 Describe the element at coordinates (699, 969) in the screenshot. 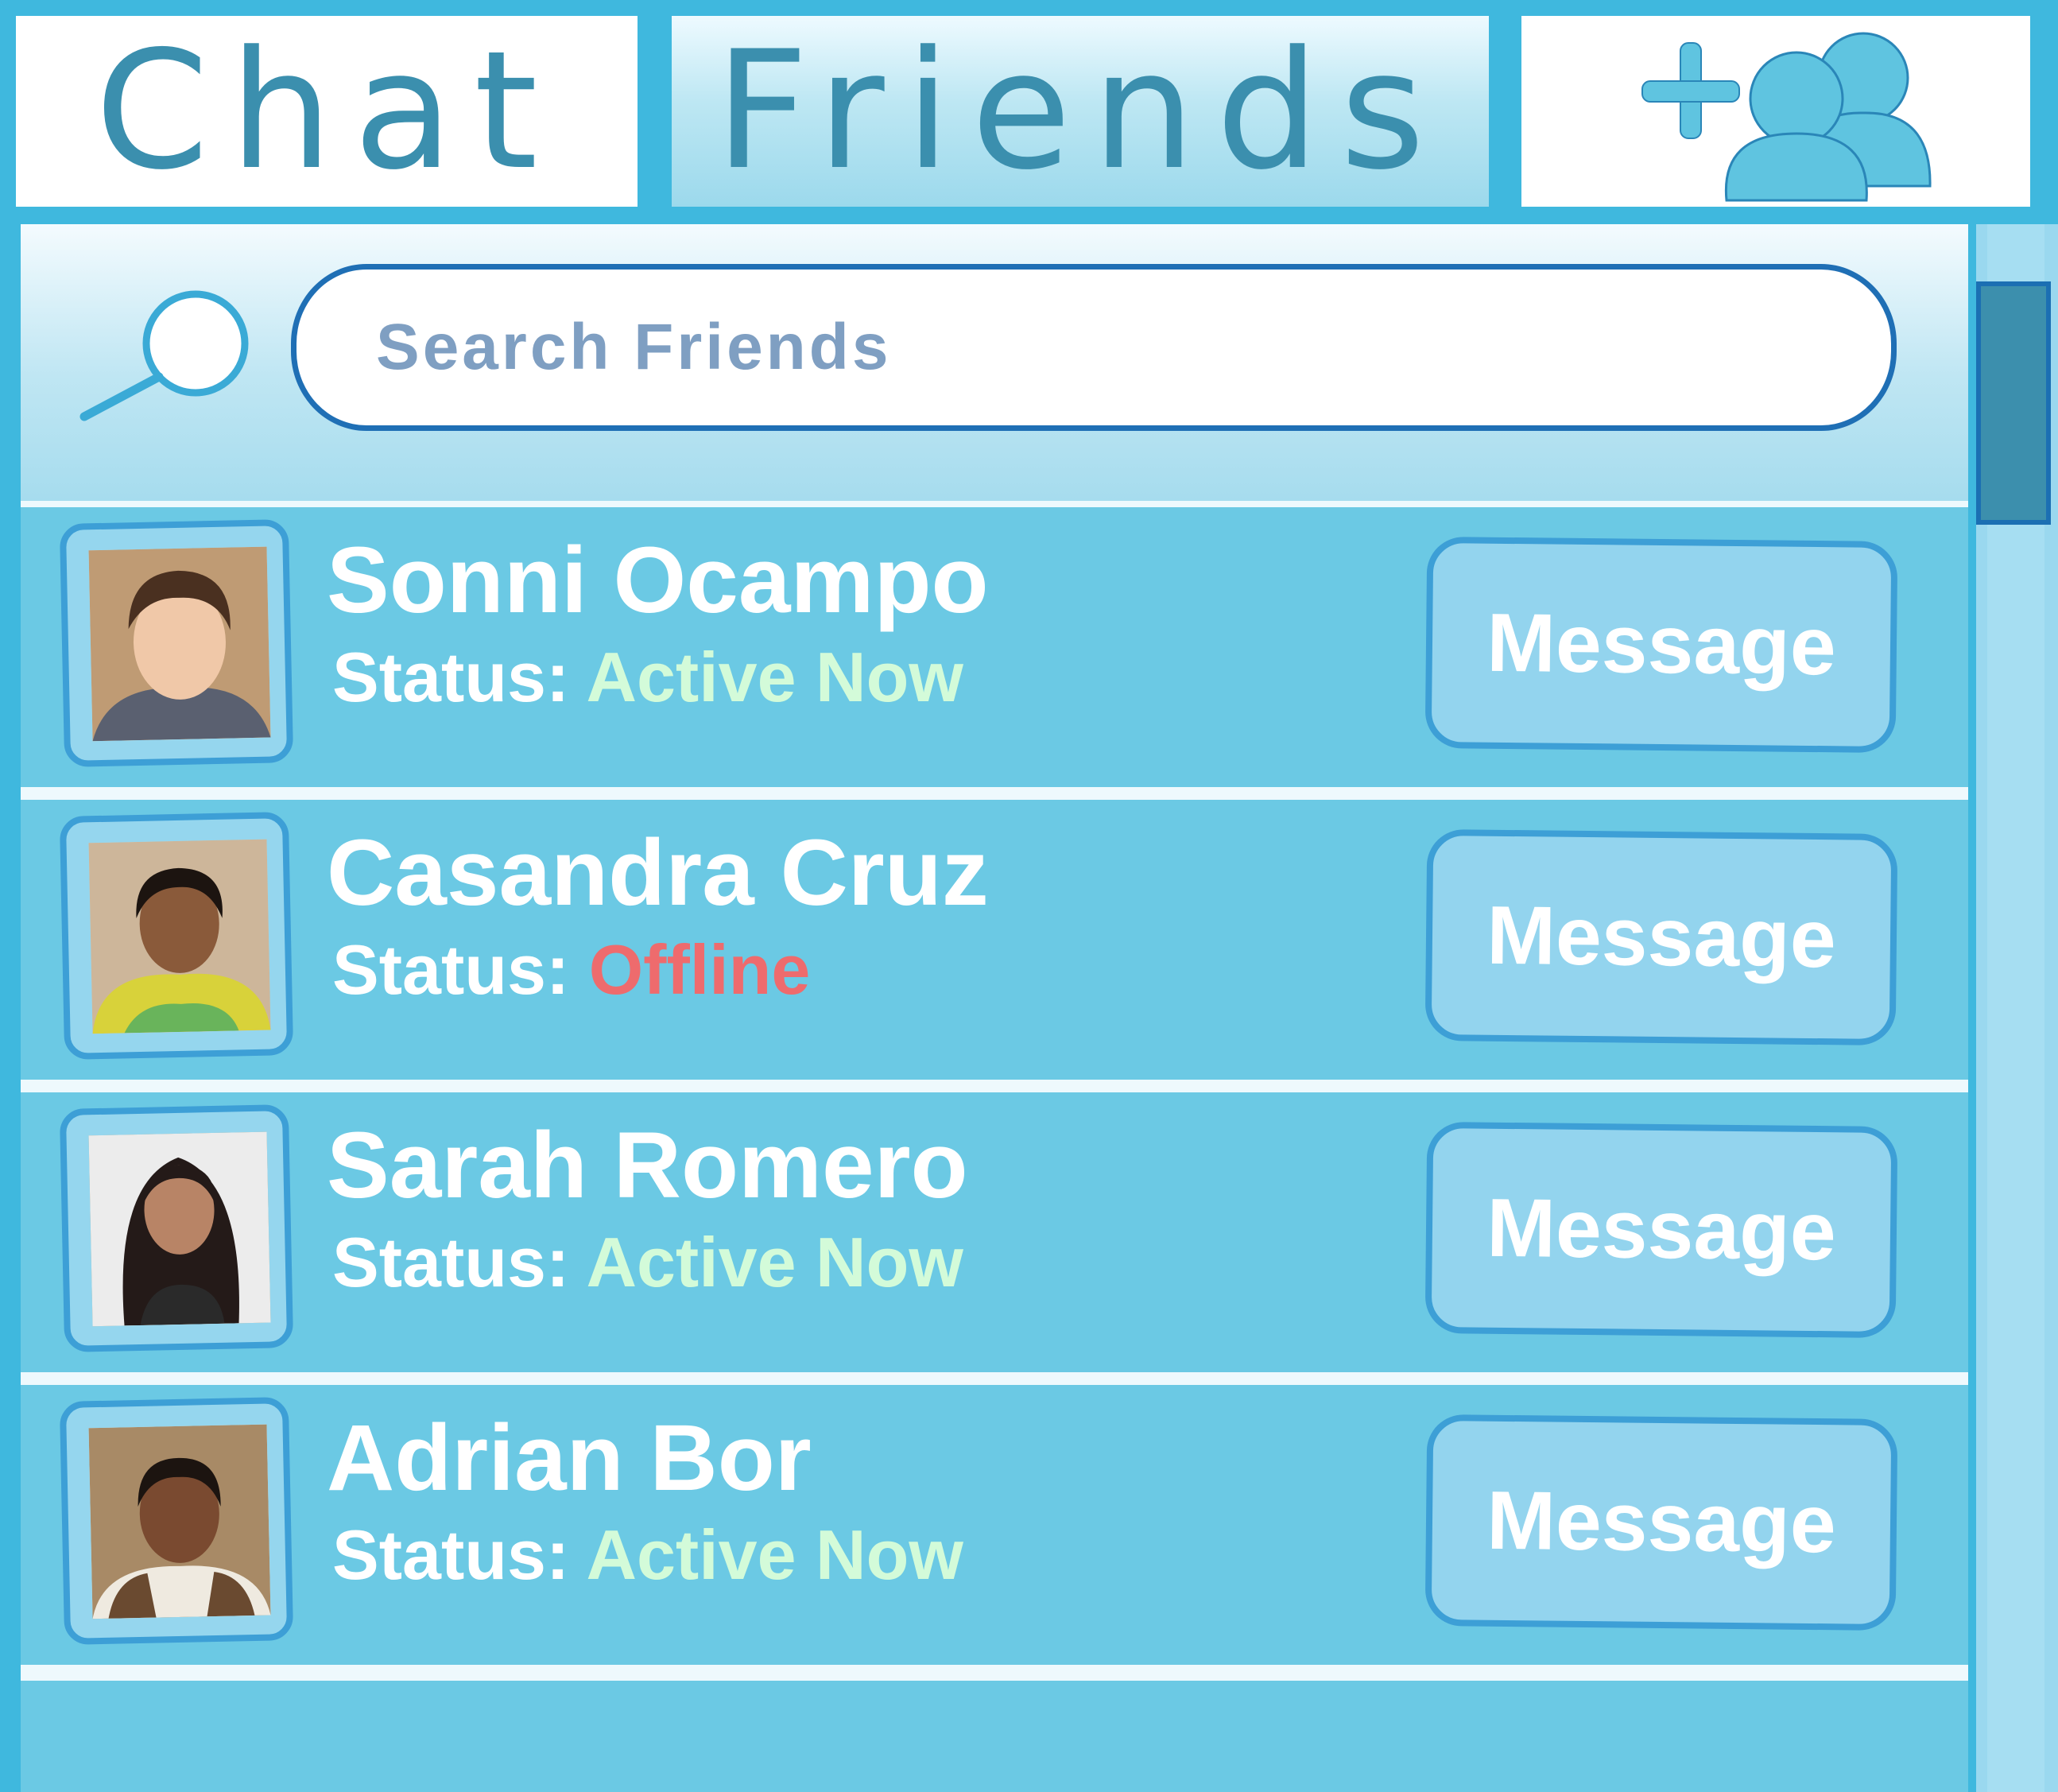

I see `status-value: Offline` at that location.